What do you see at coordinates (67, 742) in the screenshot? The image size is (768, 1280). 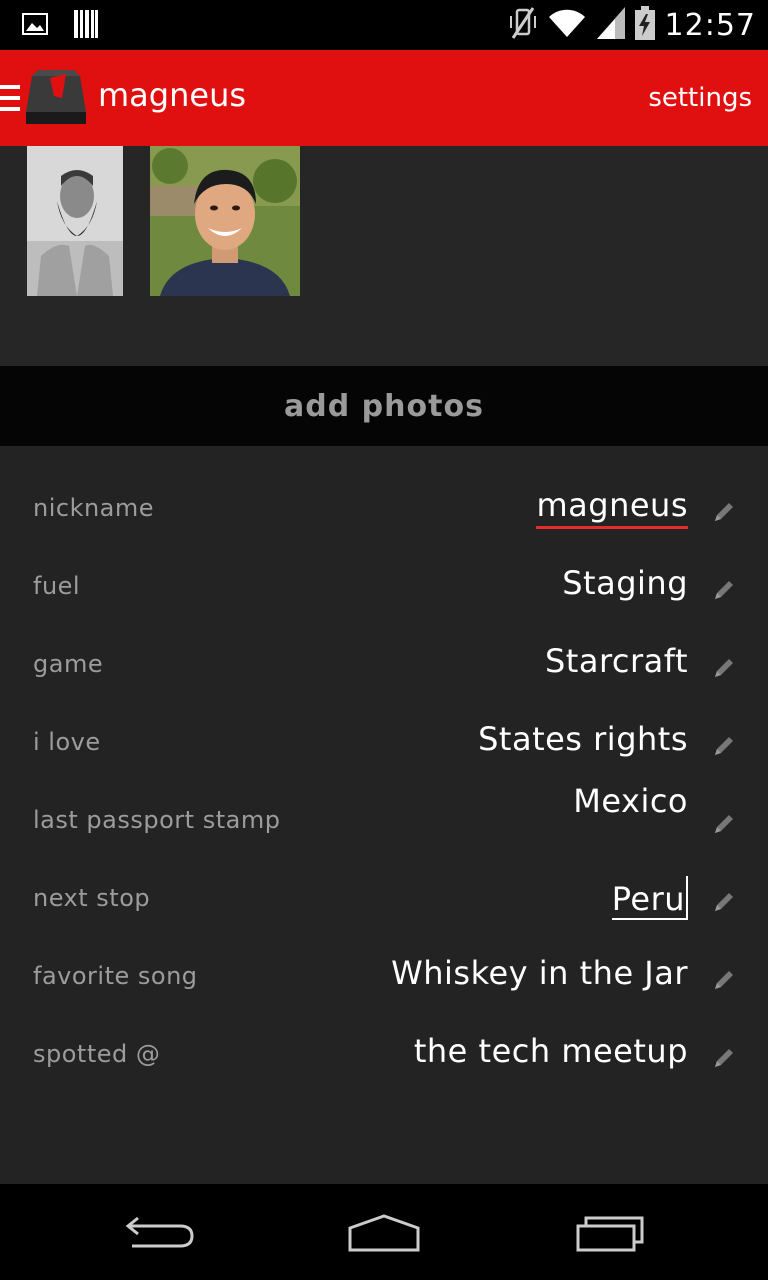 I see `field-label: i love` at bounding box center [67, 742].